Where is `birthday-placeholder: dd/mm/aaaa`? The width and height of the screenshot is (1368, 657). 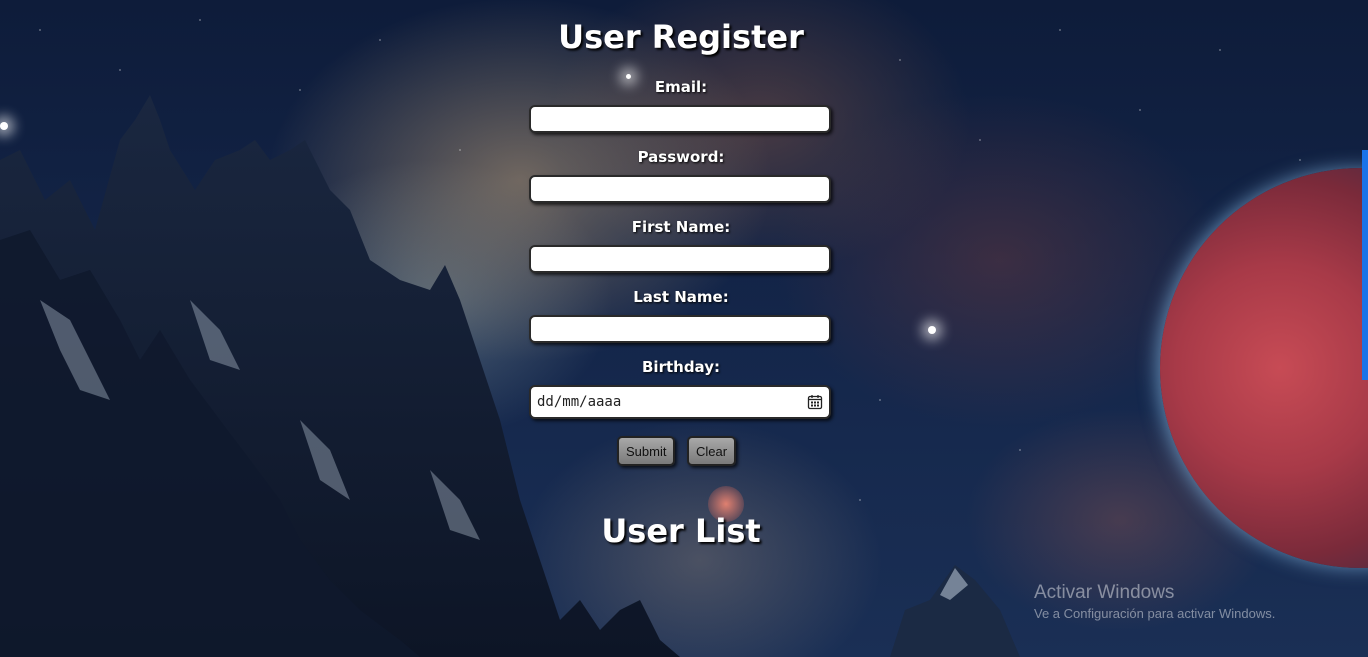
birthday-placeholder: dd/mm/aaaa is located at coordinates (579, 402).